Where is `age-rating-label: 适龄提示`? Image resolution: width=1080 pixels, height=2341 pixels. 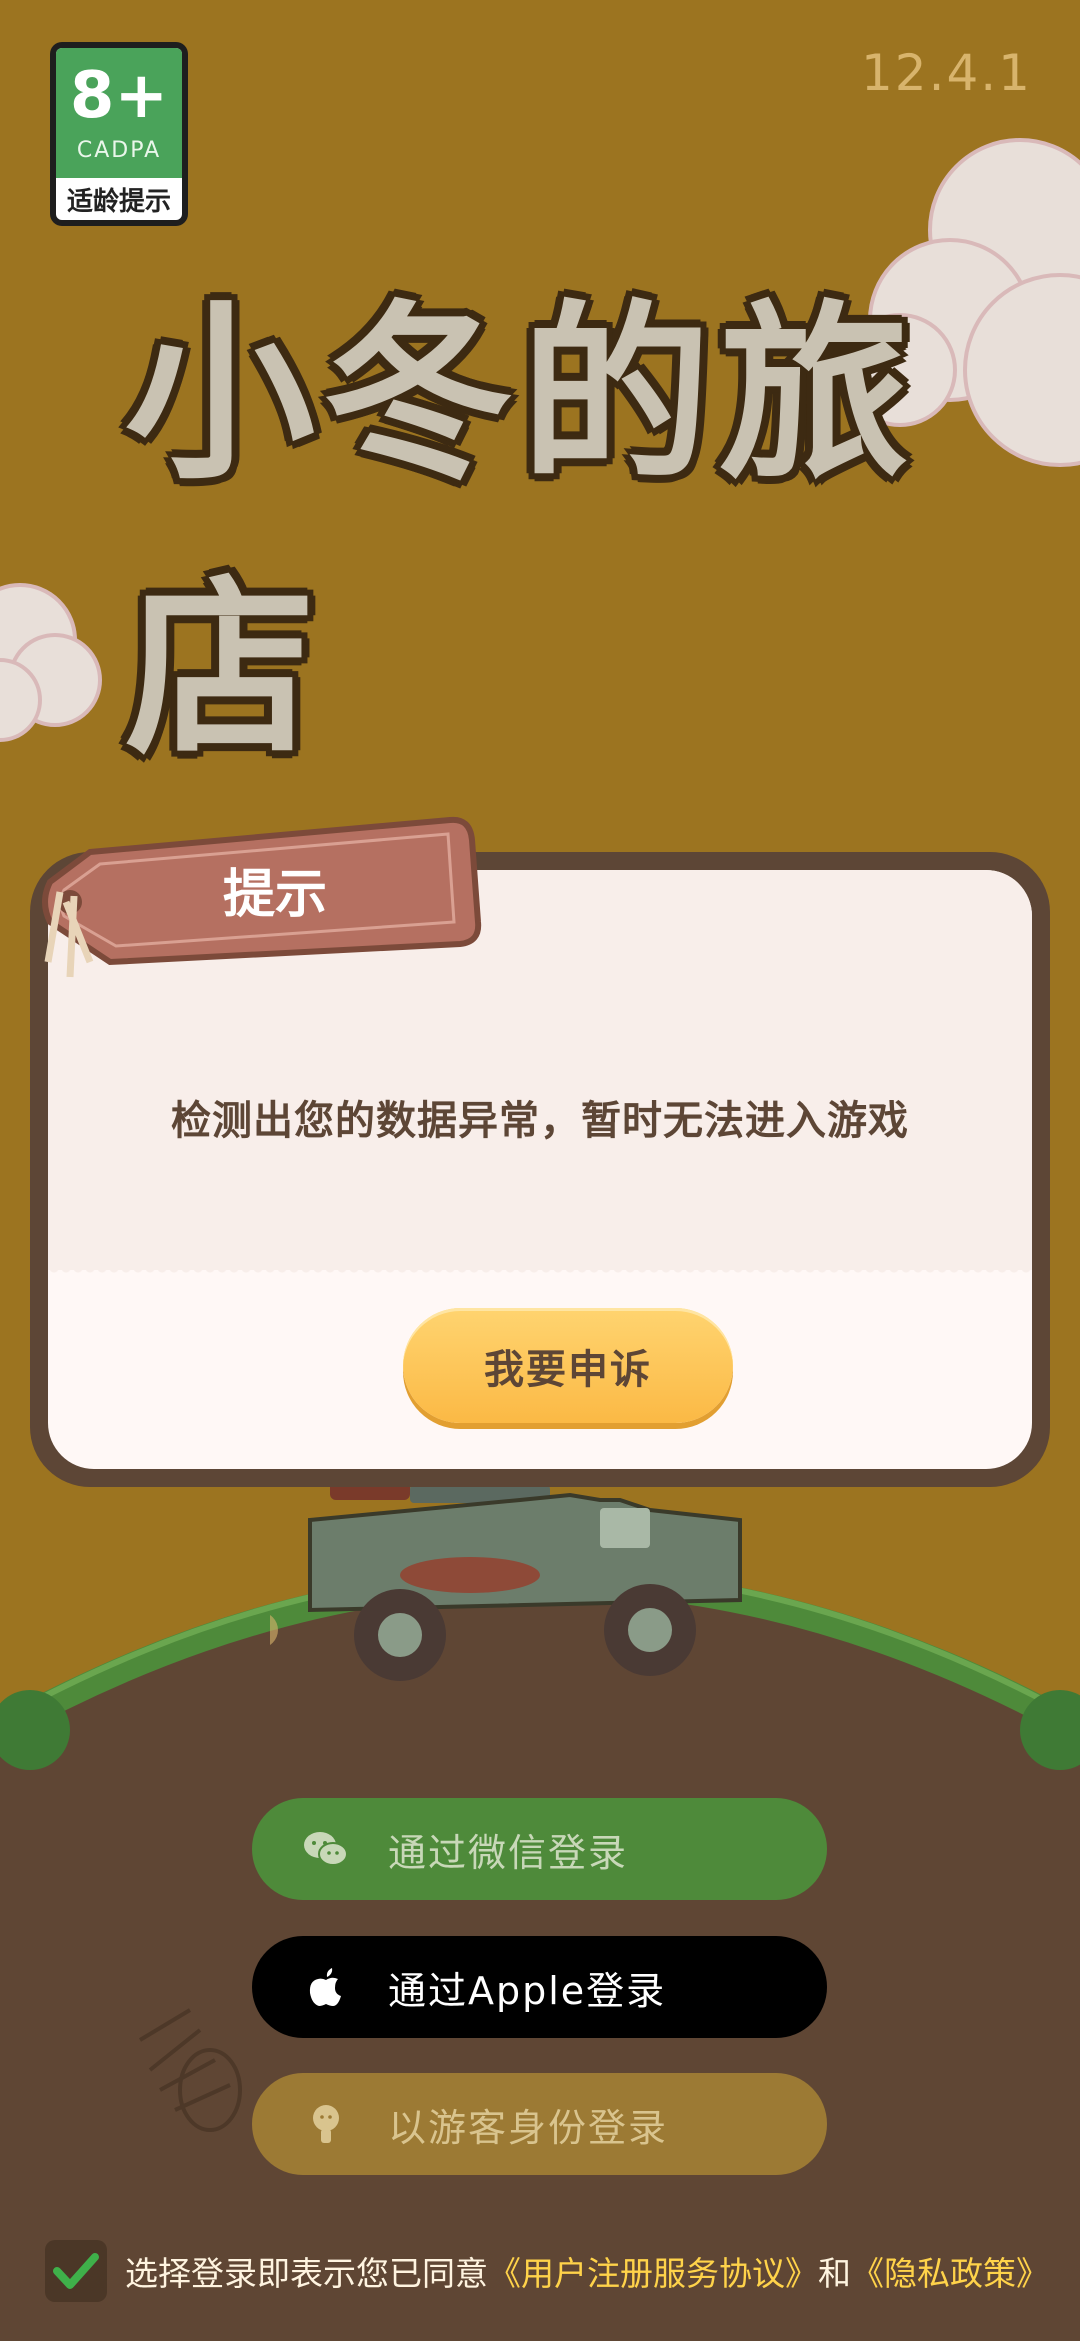
age-rating-label: 适龄提示 is located at coordinates (118, 201).